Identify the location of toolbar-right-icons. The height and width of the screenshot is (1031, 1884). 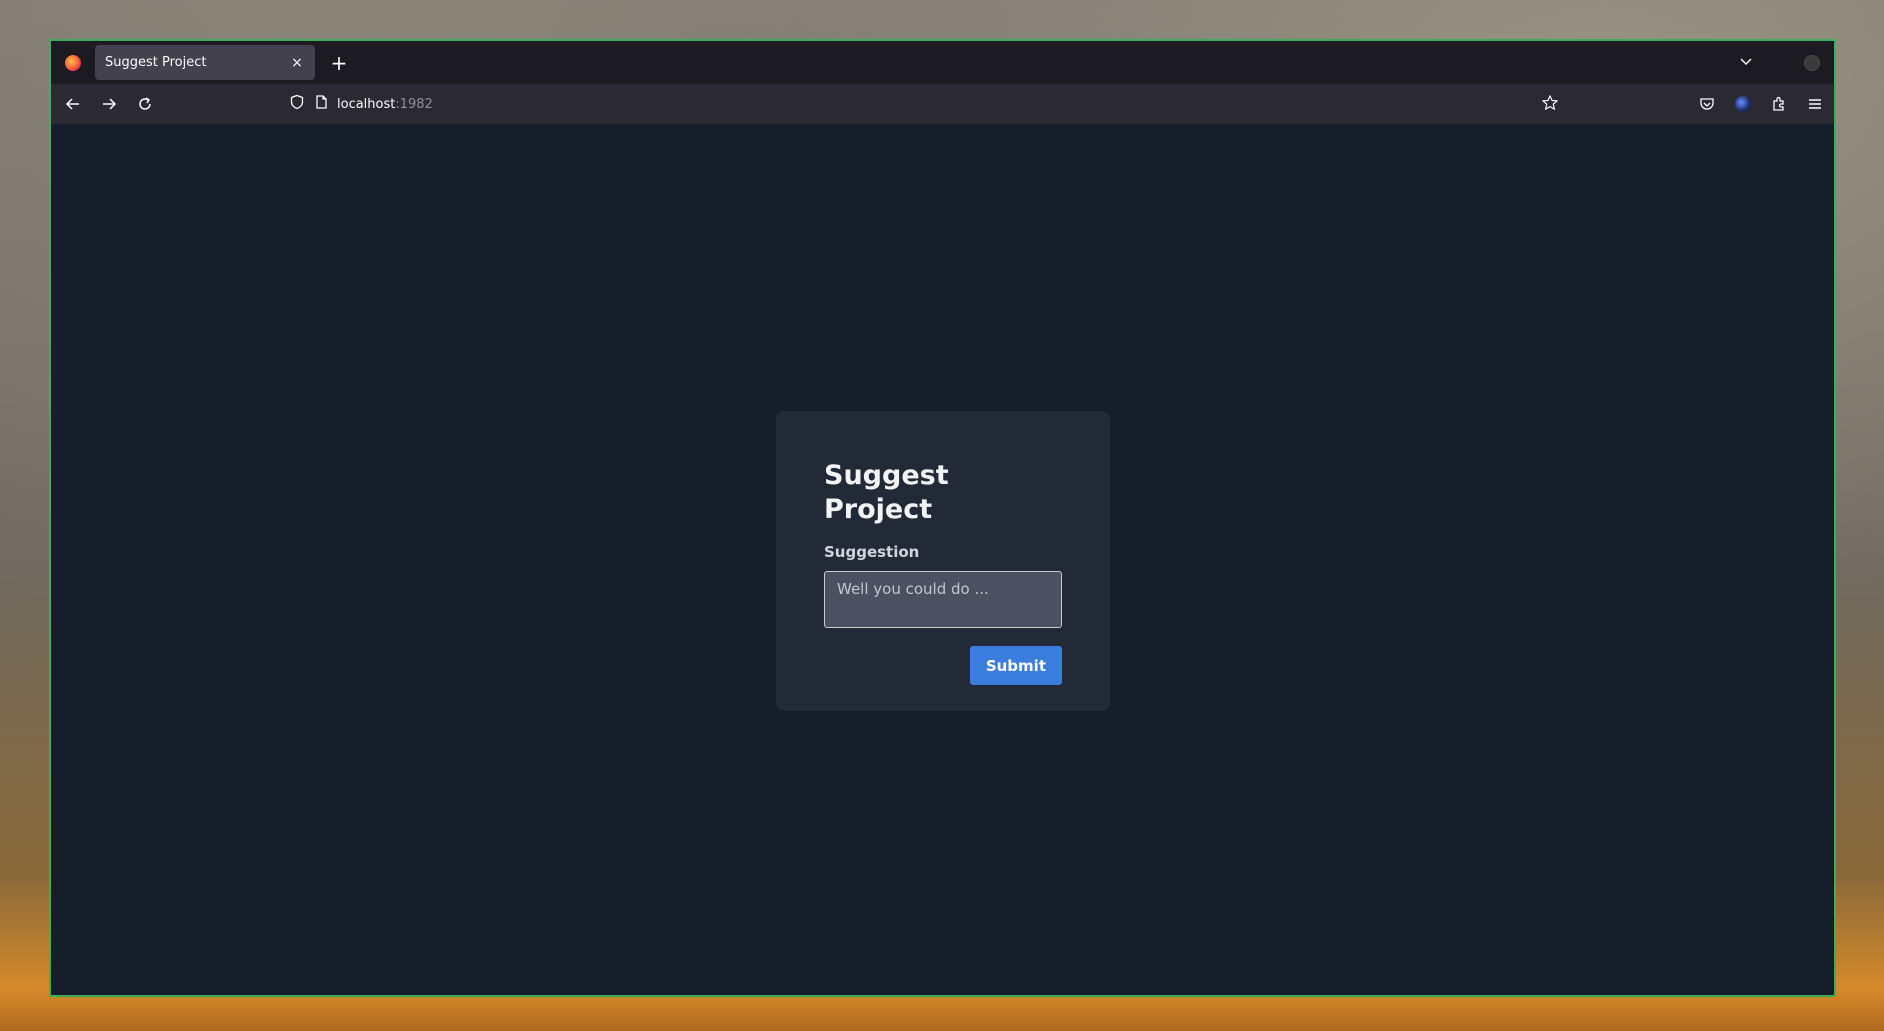
(1761, 104).